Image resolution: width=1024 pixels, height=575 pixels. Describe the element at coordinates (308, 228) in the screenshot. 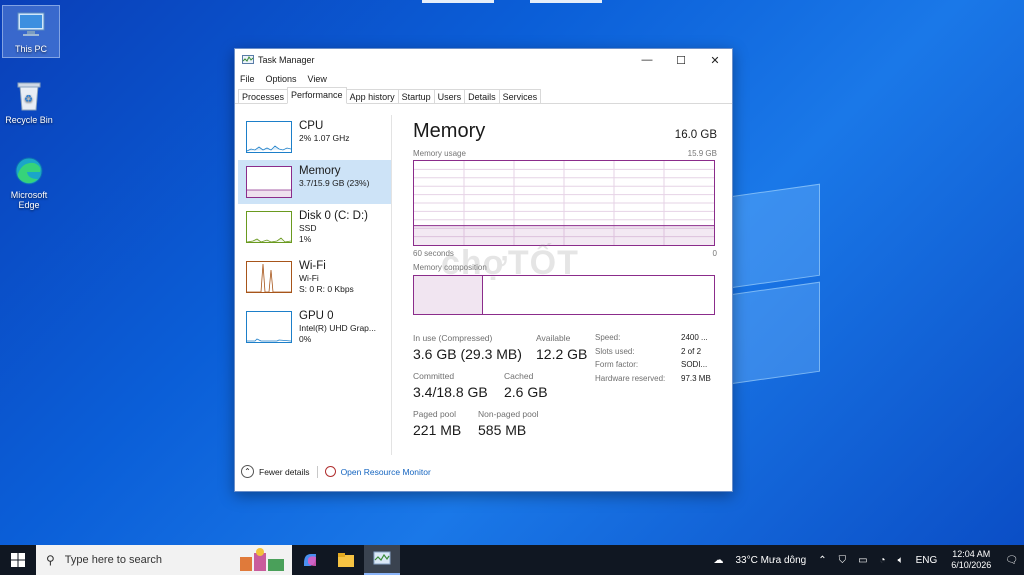

I see `resource-detail: SSD` at that location.